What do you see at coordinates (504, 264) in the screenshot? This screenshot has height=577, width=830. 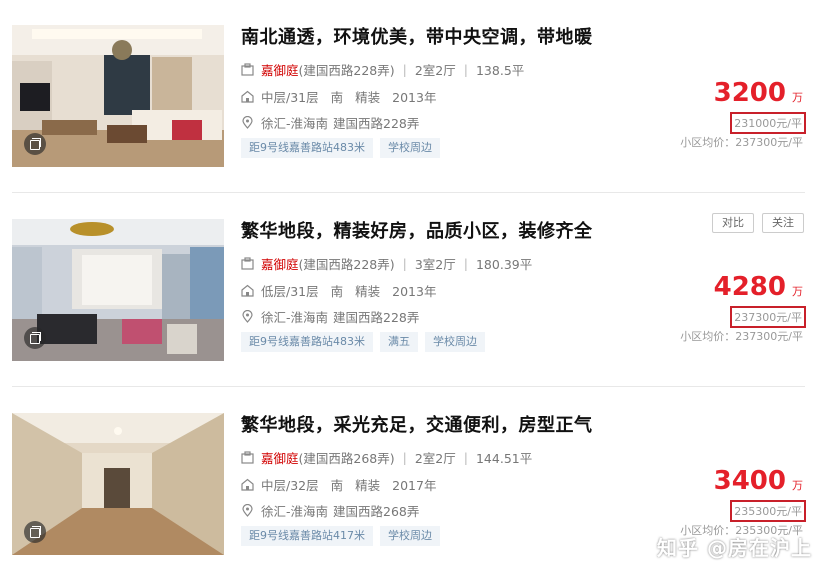 I see `area: 180.39平` at bounding box center [504, 264].